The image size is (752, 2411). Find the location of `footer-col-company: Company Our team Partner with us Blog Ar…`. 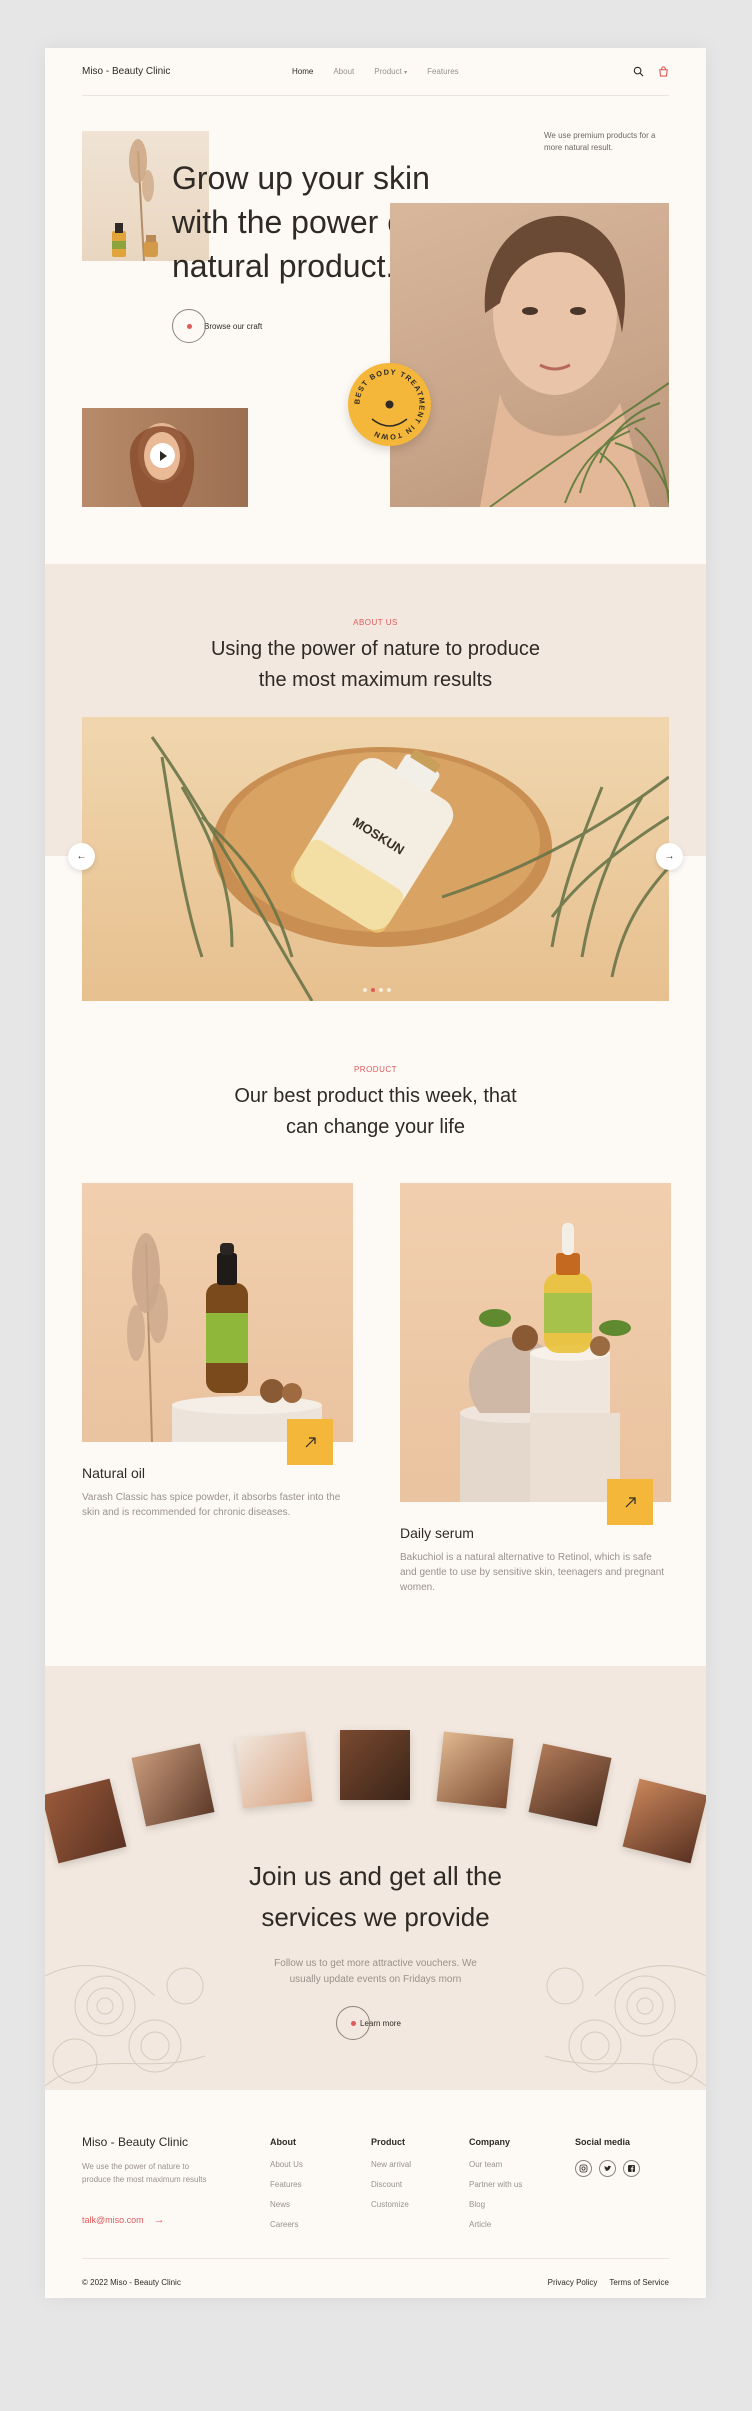

footer-col-company: Company Our team Partner with us Blog Ar… is located at coordinates (495, 2188).